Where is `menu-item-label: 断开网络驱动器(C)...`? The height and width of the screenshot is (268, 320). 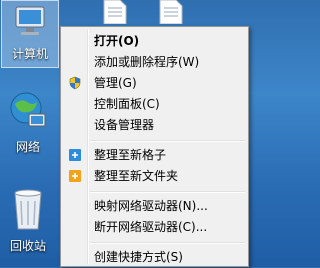 menu-item-label: 断开网络驱动器(C)... is located at coordinates (151, 227).